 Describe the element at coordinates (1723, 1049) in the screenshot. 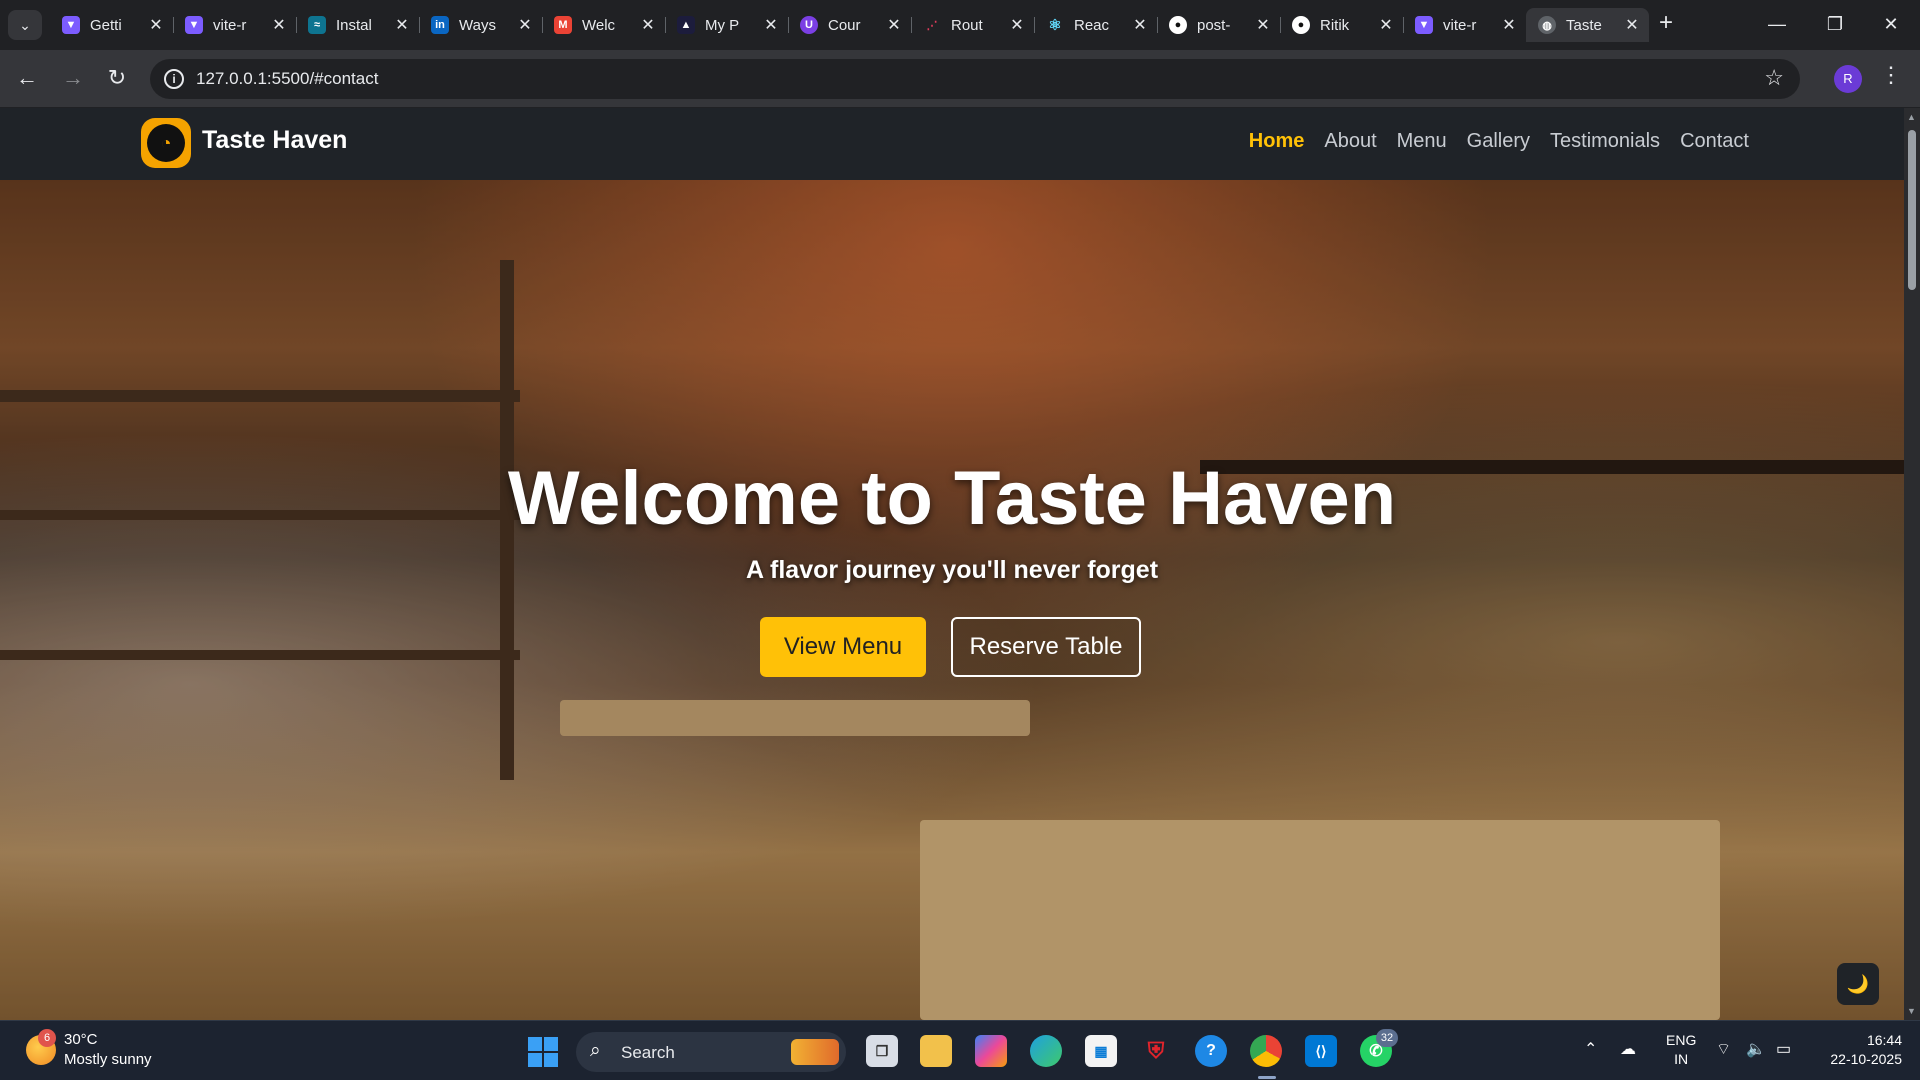

I see `wifi-icon: ⌔` at that location.